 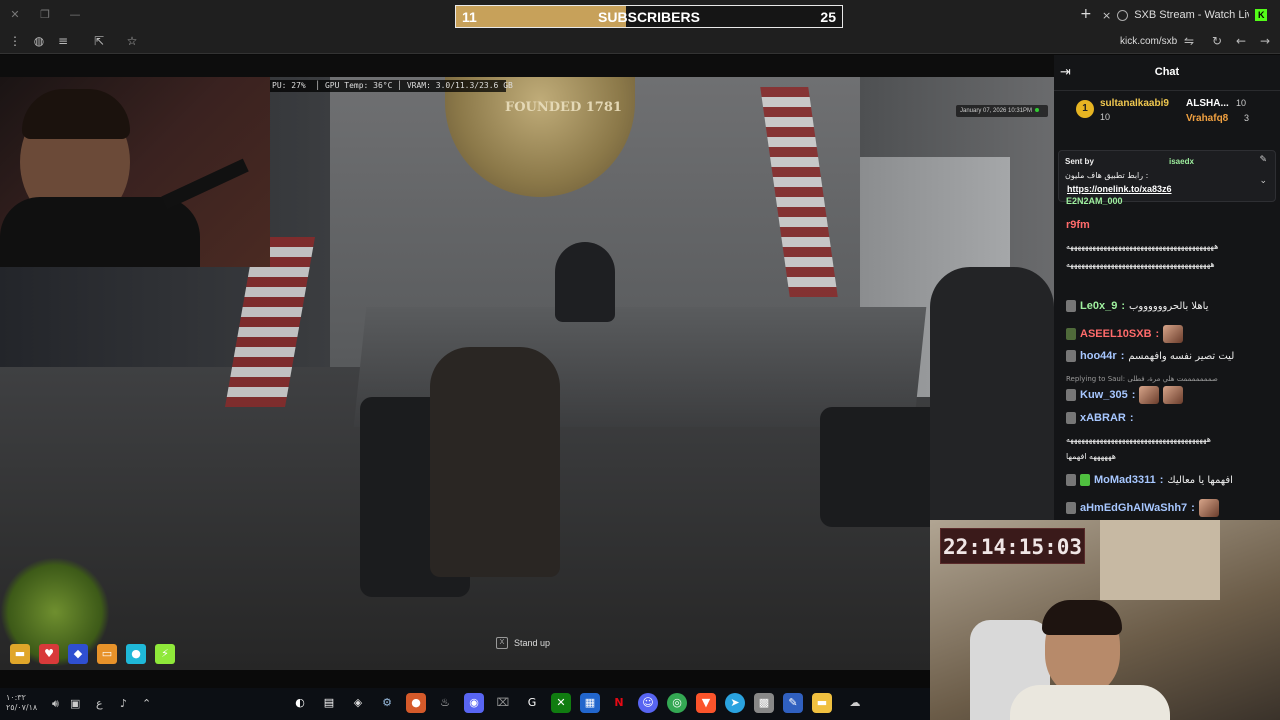 I want to click on chrome-icon: ◎, so click(x=677, y=703).